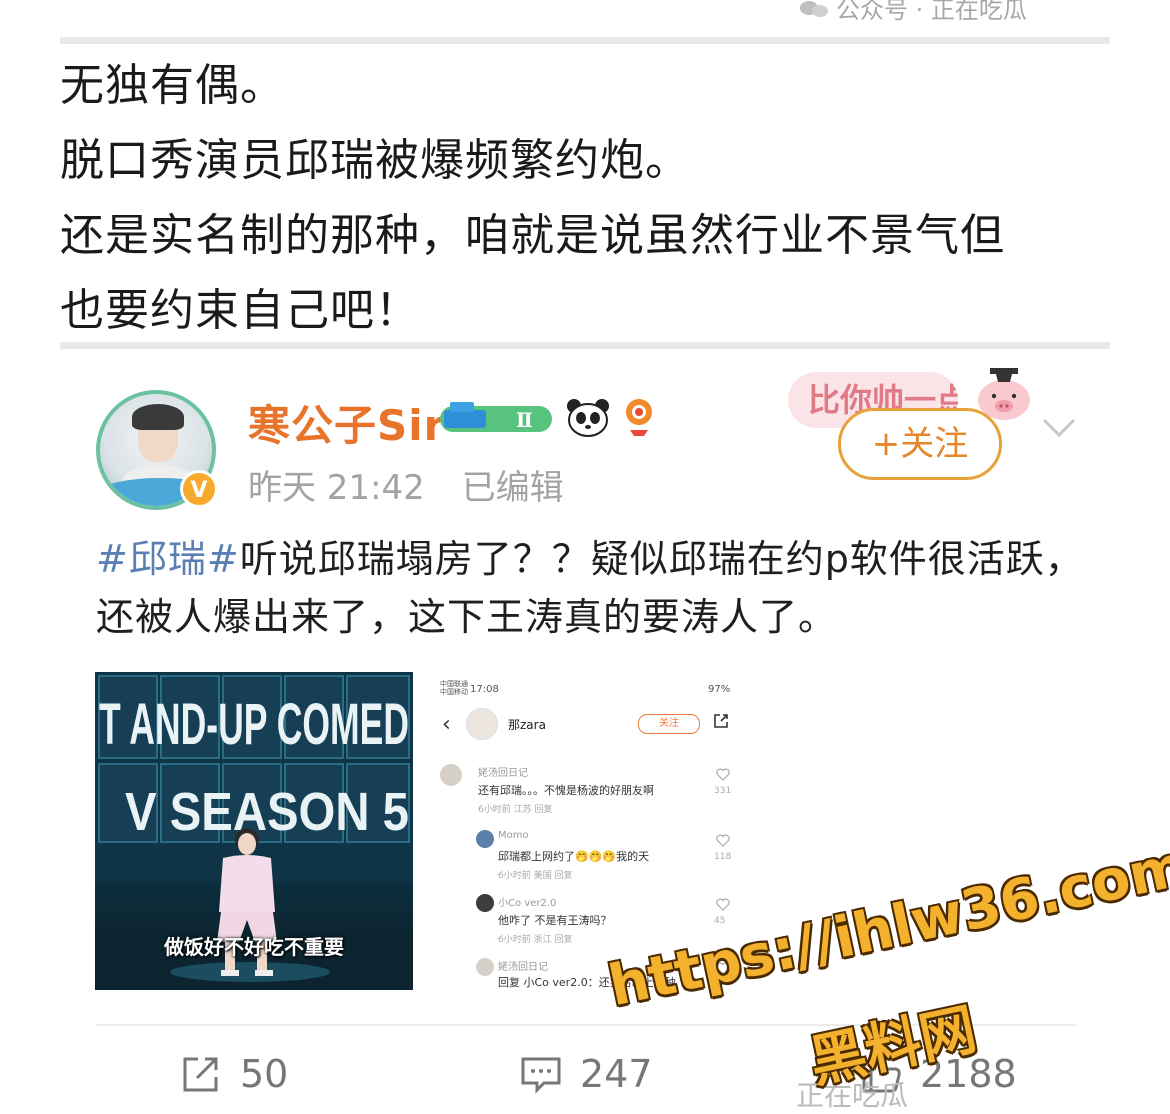 This screenshot has width=1170, height=1114. Describe the element at coordinates (515, 810) in the screenshot. I see `comment-meta: 6小时前 江苏 回复` at that location.